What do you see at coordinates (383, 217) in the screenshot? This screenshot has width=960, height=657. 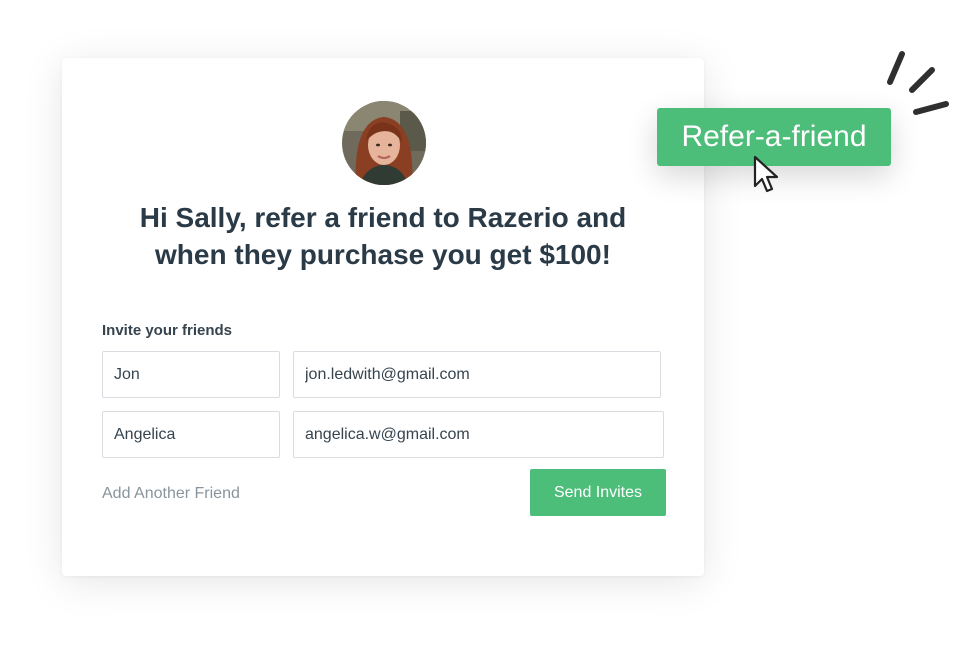 I see `headline-line-1: Hi Sally, refer a friend to Razerio and` at bounding box center [383, 217].